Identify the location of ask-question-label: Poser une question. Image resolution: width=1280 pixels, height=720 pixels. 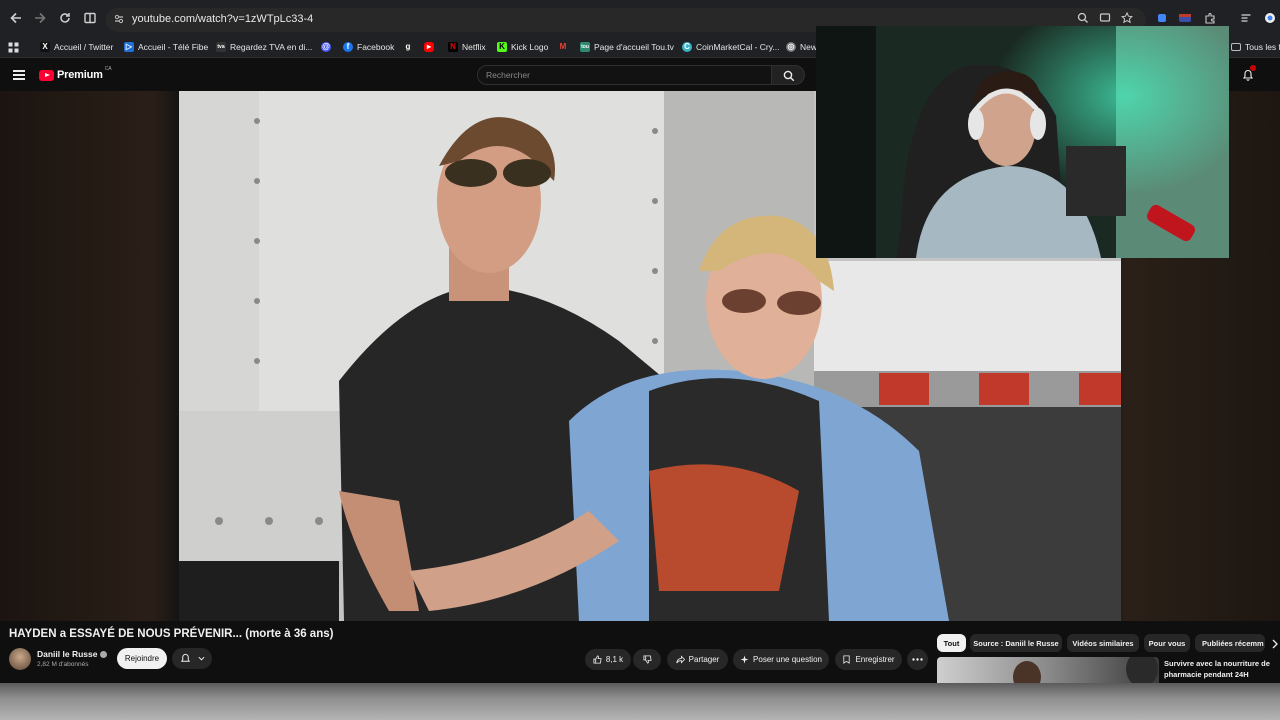
(787, 659).